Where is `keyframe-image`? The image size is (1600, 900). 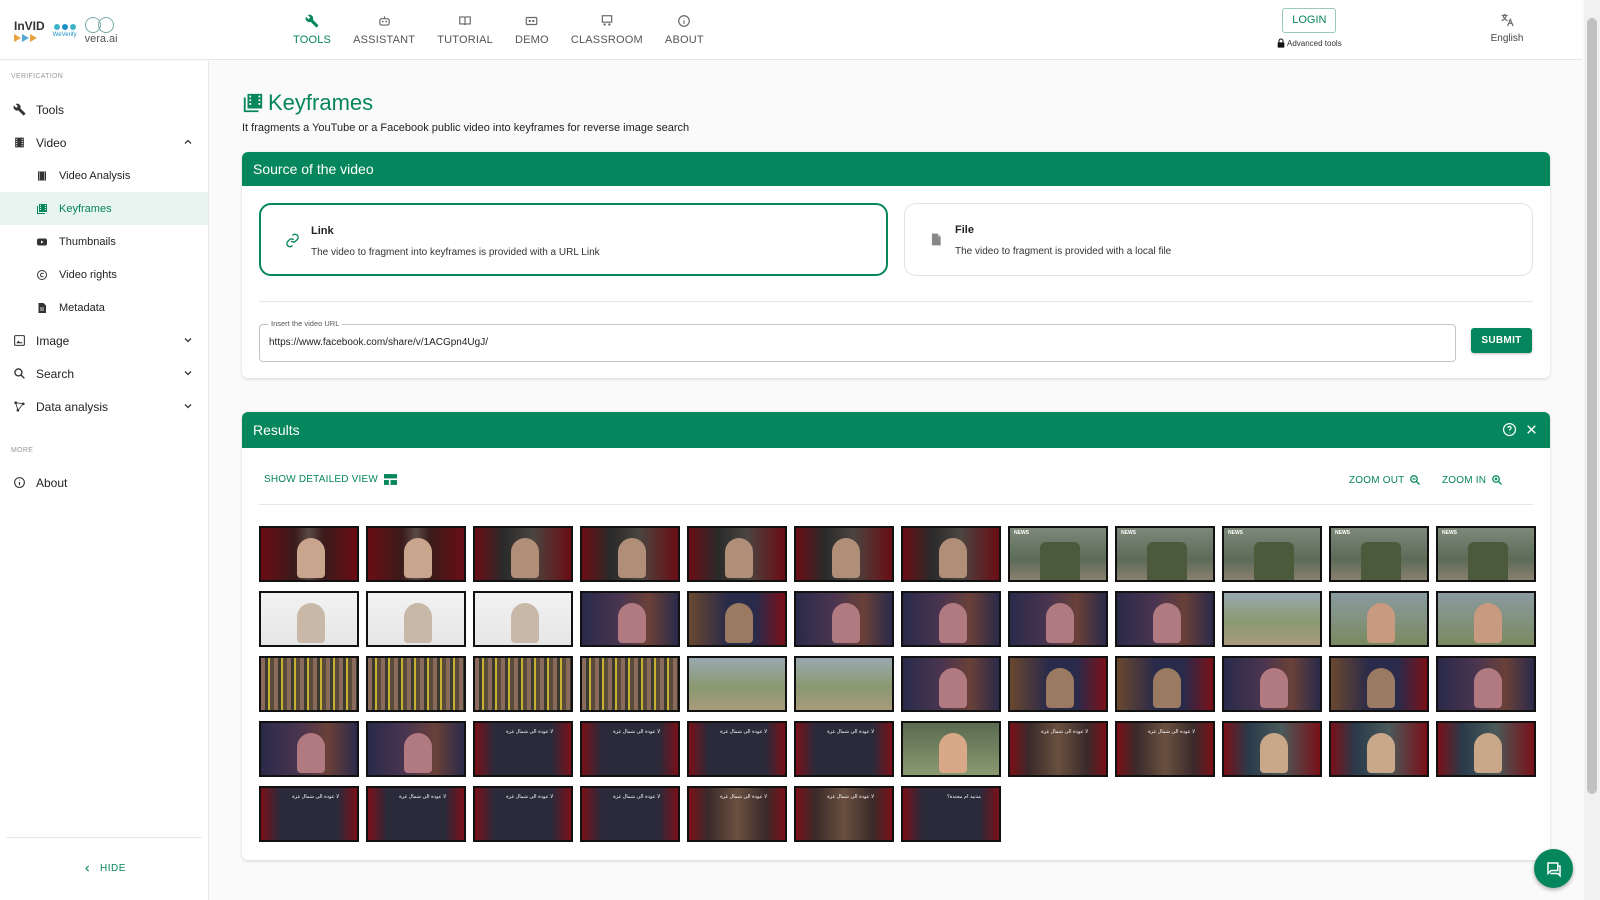
keyframe-image is located at coordinates (523, 684).